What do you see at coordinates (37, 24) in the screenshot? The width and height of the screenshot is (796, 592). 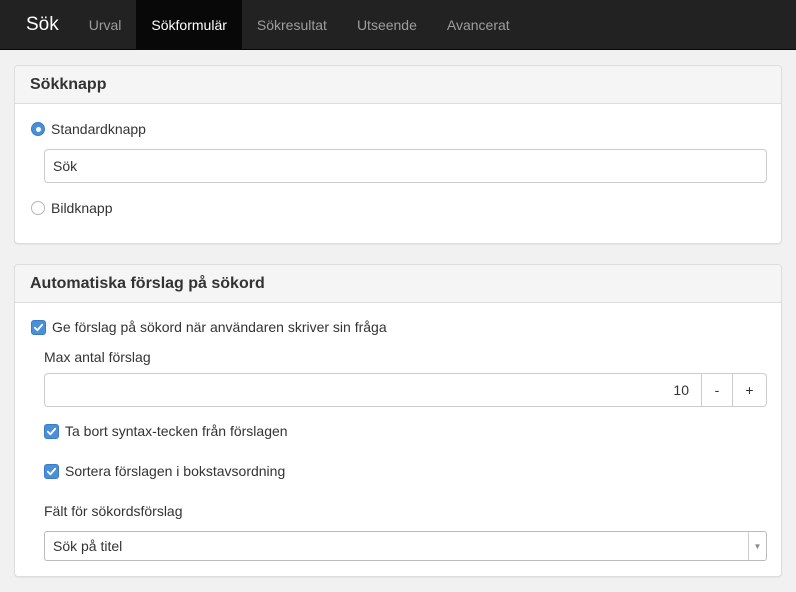 I see `app-brand: Sök` at bounding box center [37, 24].